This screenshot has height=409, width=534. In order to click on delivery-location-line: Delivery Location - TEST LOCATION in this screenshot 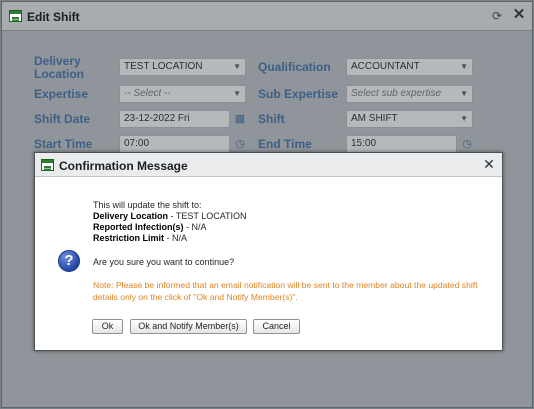, I will do `click(170, 216)`.